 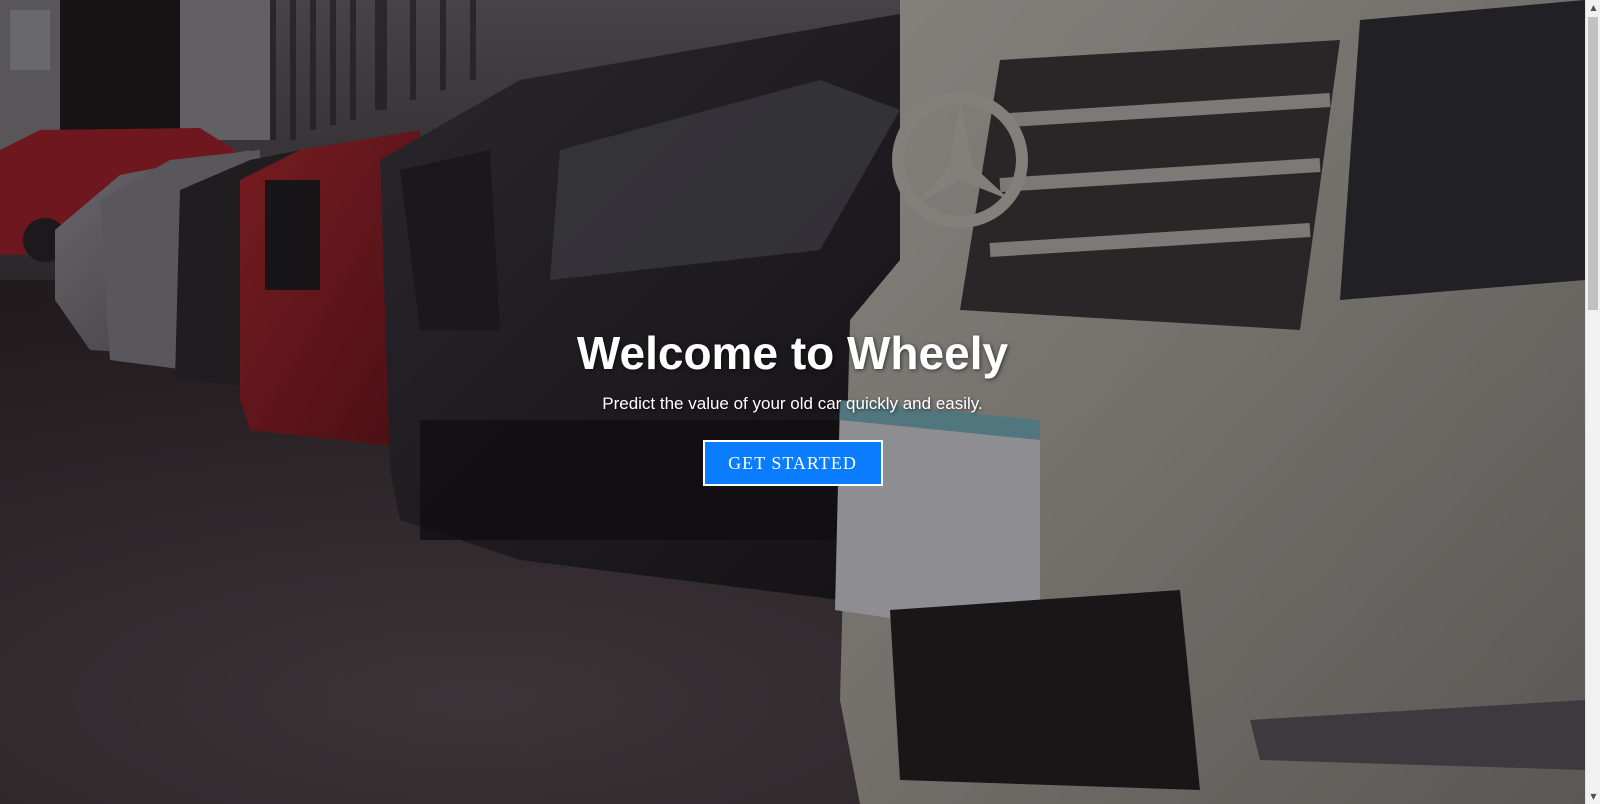 I want to click on scrollbar-thumb, so click(x=1593, y=163).